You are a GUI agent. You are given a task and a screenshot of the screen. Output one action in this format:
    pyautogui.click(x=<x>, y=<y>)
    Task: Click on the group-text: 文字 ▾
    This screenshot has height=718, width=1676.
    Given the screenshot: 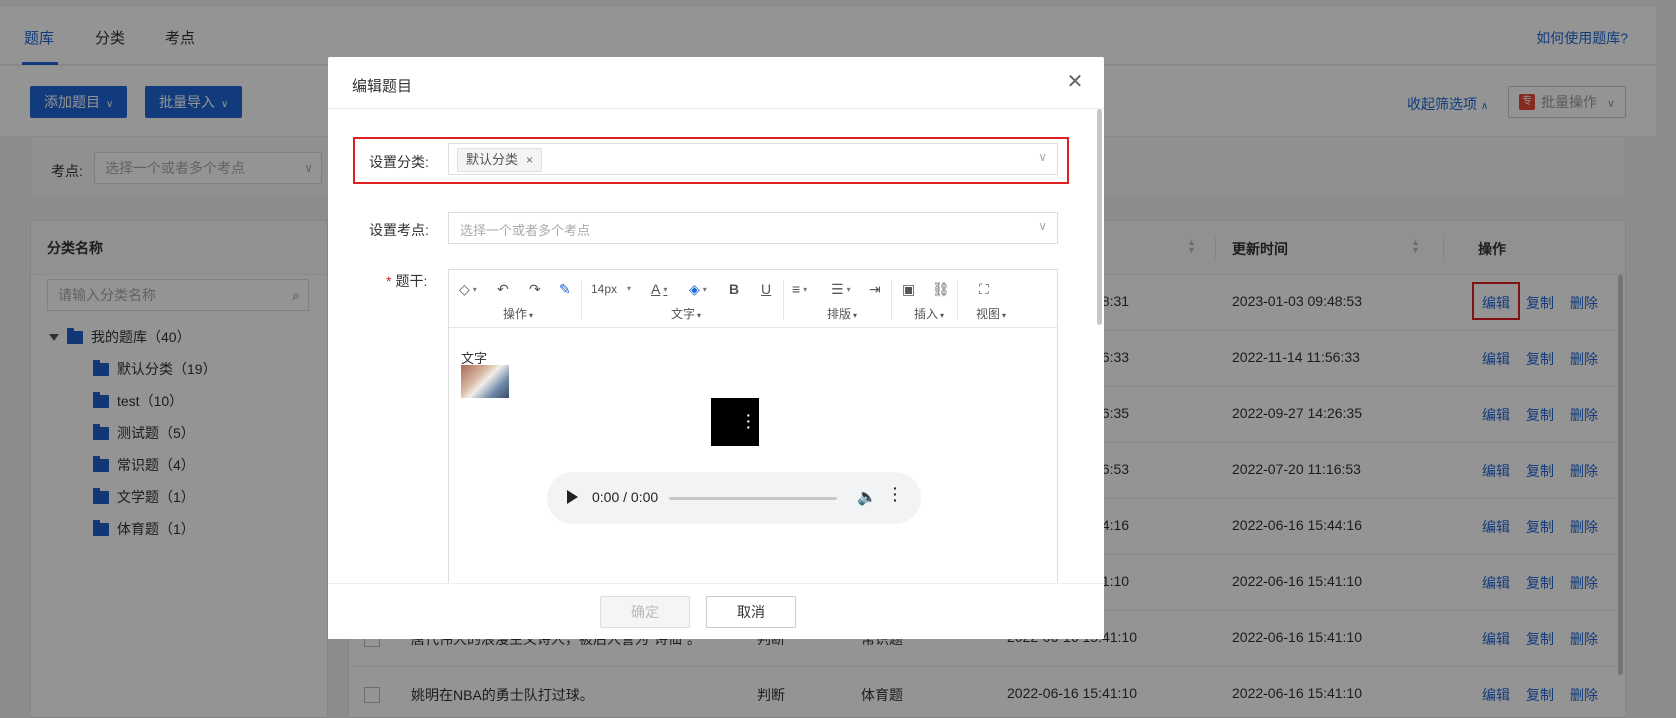 What is the action you would take?
    pyautogui.click(x=686, y=313)
    